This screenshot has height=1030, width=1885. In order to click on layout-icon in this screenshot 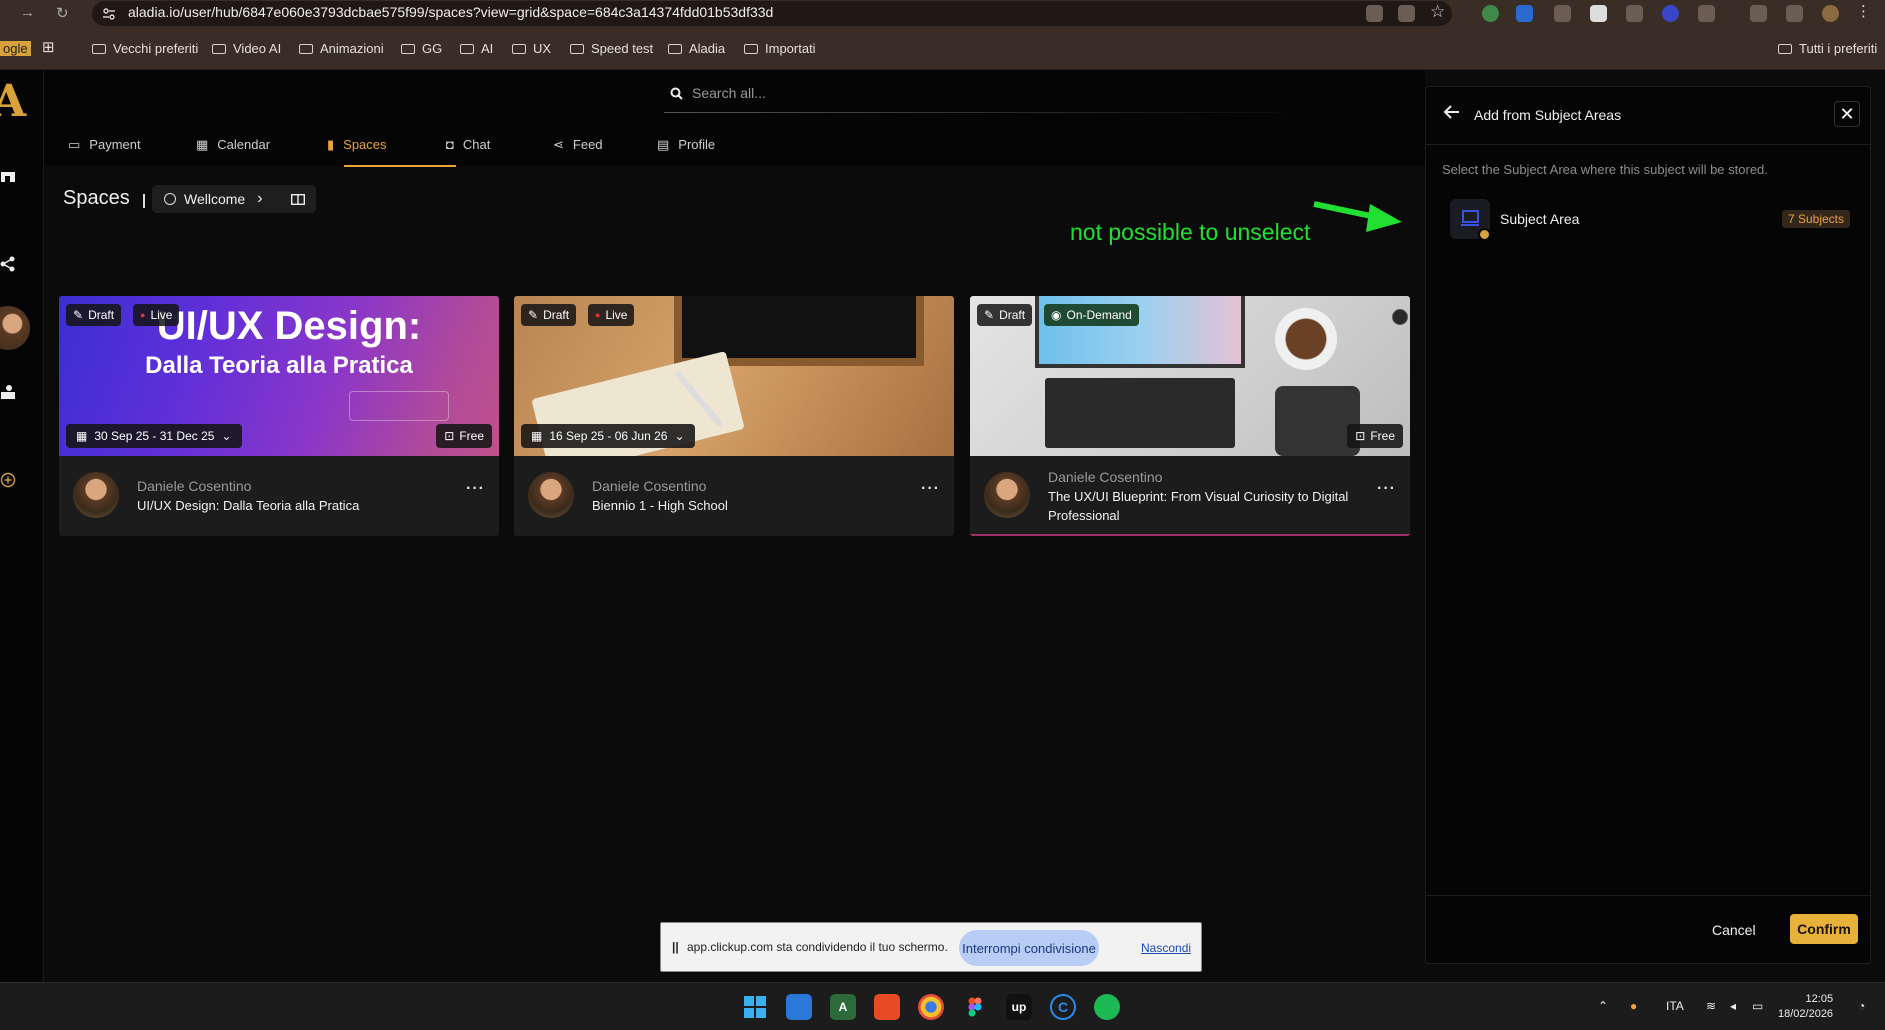, I will do `click(298, 199)`.